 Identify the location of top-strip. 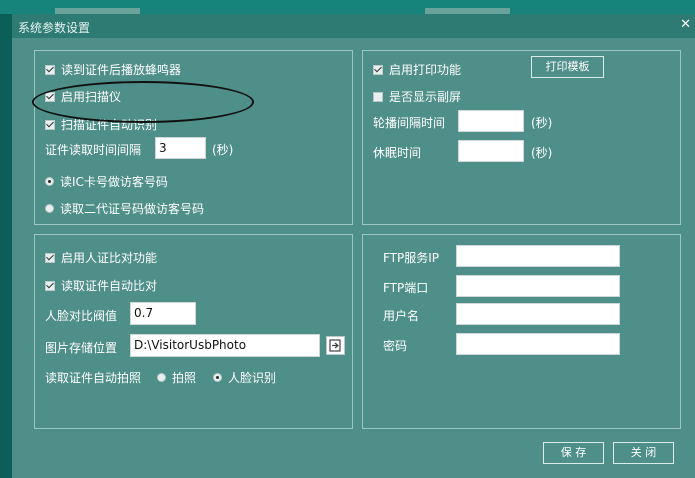
(347, 7).